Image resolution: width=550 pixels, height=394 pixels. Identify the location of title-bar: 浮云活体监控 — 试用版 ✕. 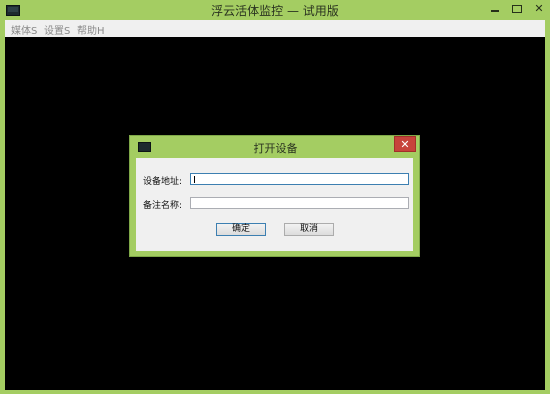
(275, 10).